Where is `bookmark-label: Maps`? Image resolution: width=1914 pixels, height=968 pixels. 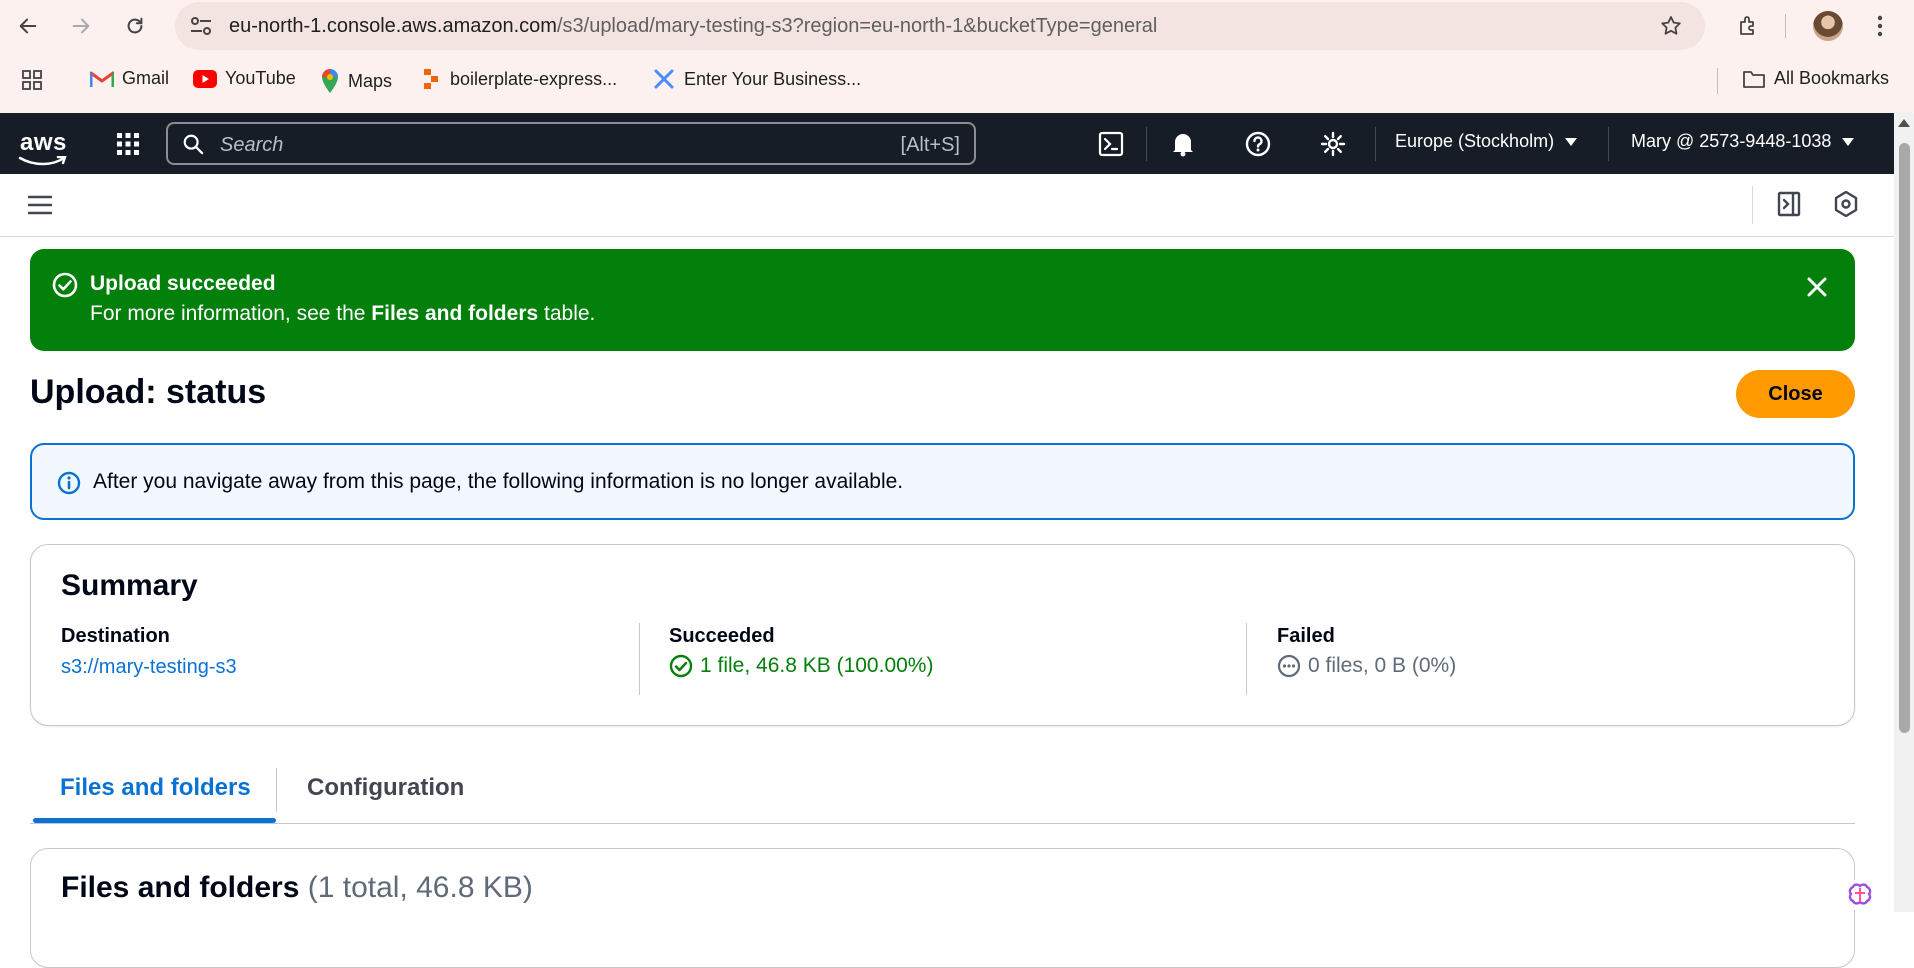 bookmark-label: Maps is located at coordinates (370, 80).